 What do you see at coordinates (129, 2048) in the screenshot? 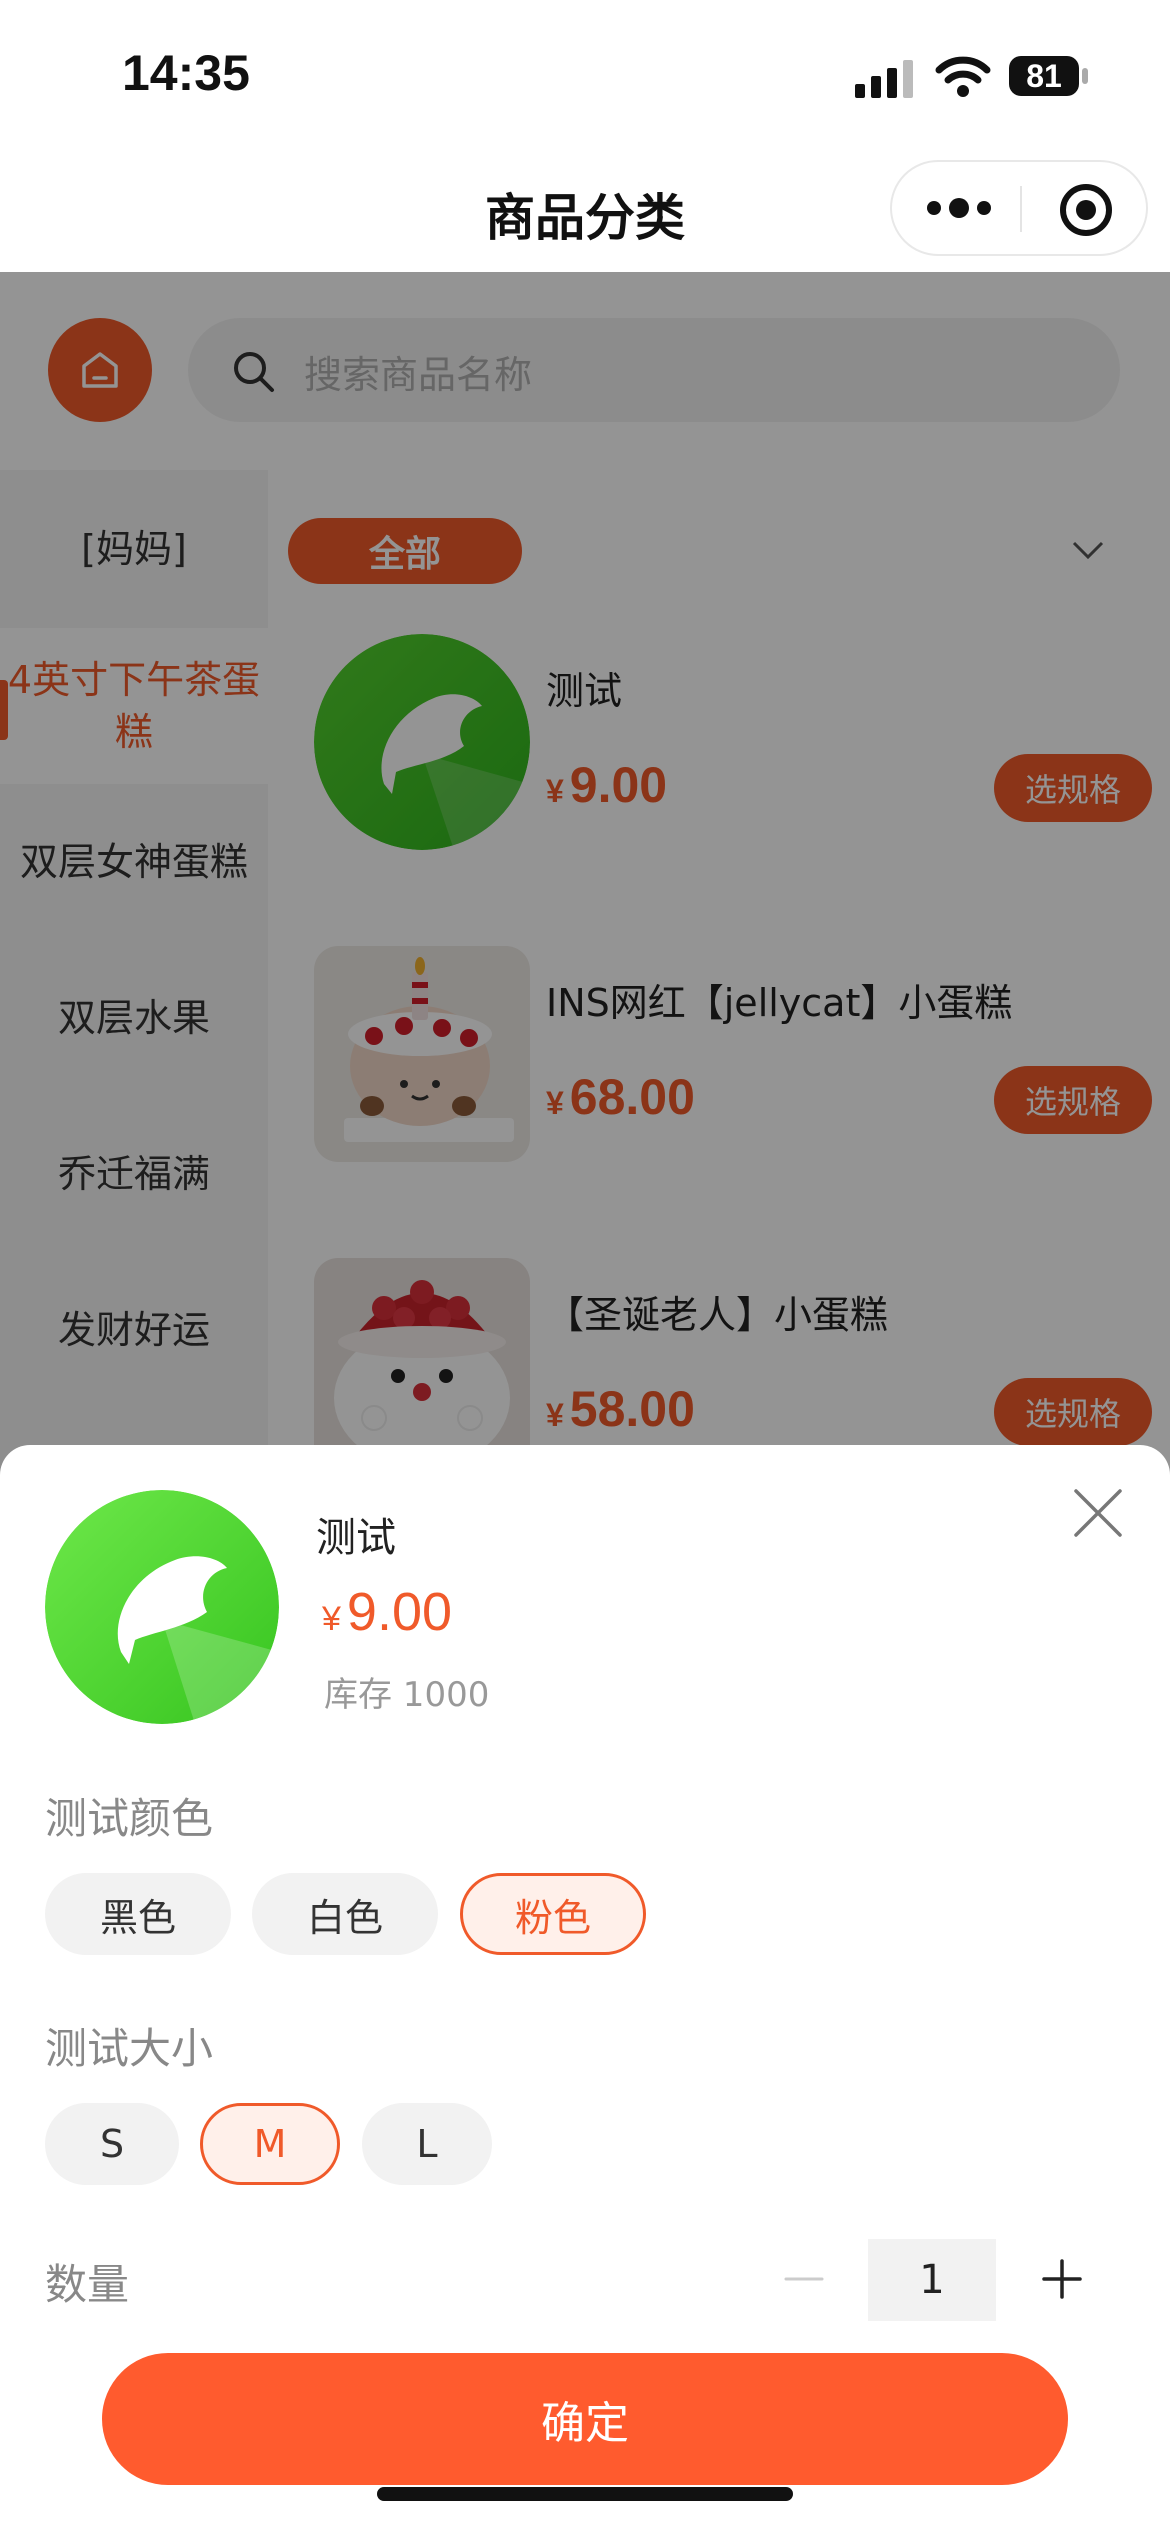
I see `size-group-title: 测试大小` at bounding box center [129, 2048].